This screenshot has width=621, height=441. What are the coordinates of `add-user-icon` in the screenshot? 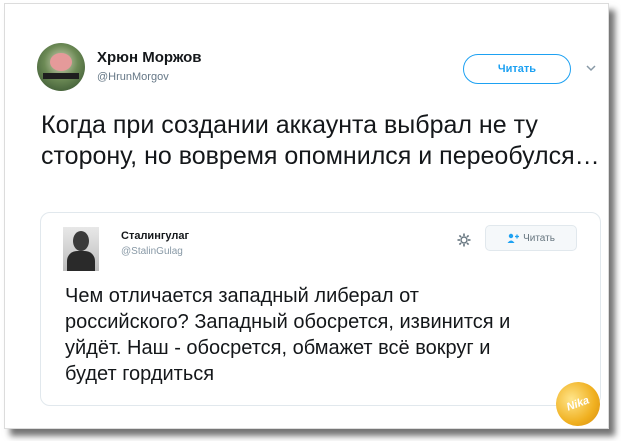 It's located at (513, 238).